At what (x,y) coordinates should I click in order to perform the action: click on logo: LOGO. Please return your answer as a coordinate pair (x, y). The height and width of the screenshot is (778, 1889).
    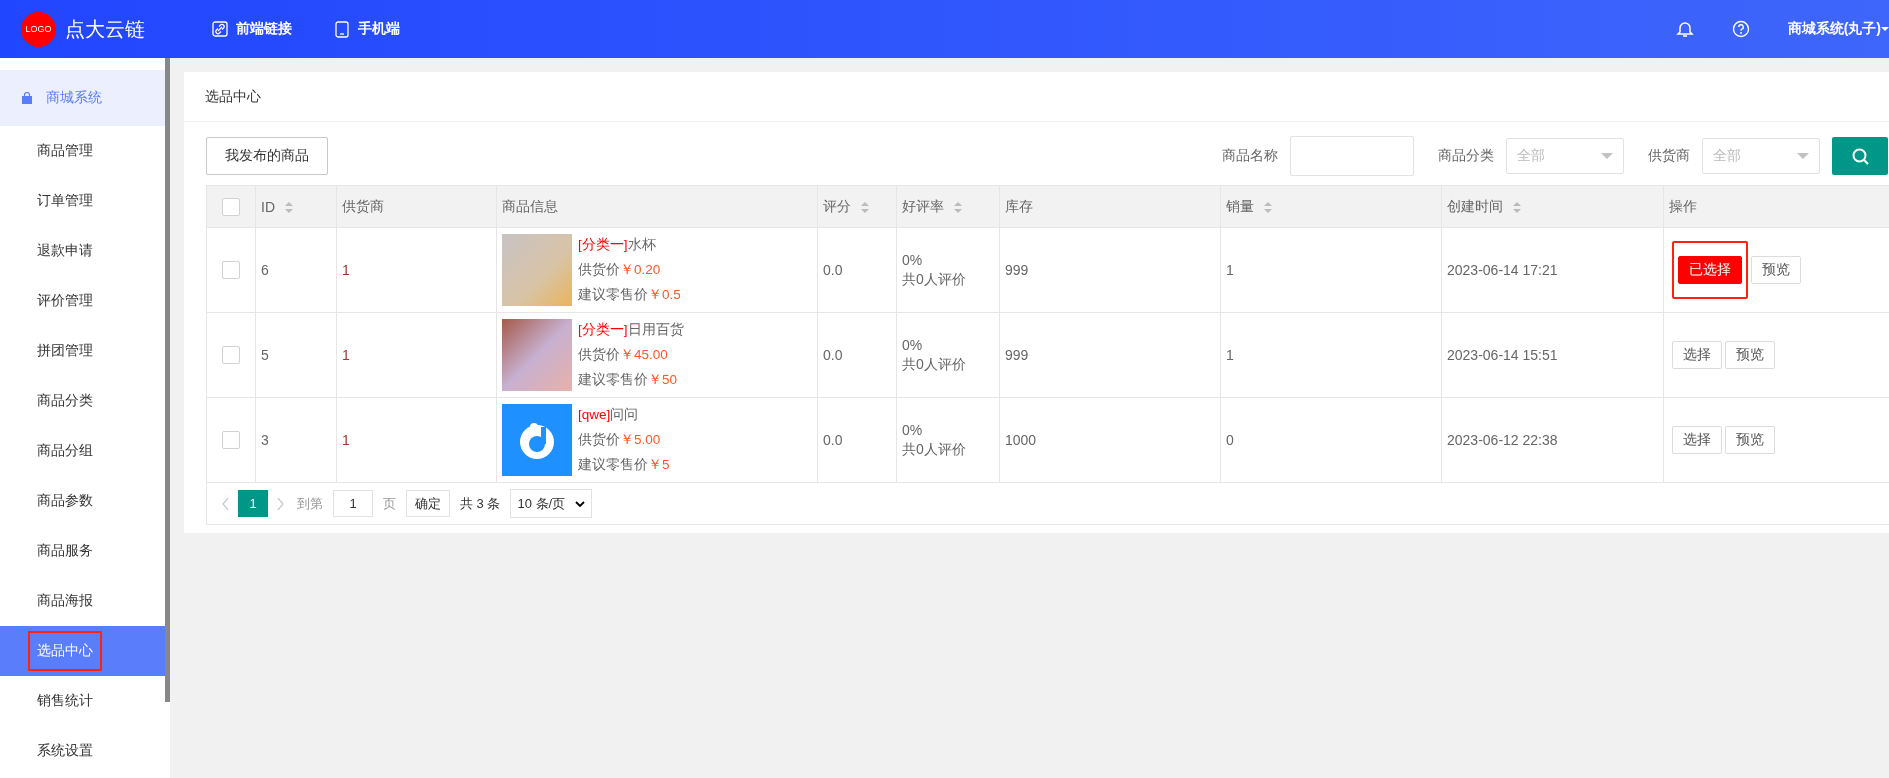
    Looking at the image, I should click on (38, 29).